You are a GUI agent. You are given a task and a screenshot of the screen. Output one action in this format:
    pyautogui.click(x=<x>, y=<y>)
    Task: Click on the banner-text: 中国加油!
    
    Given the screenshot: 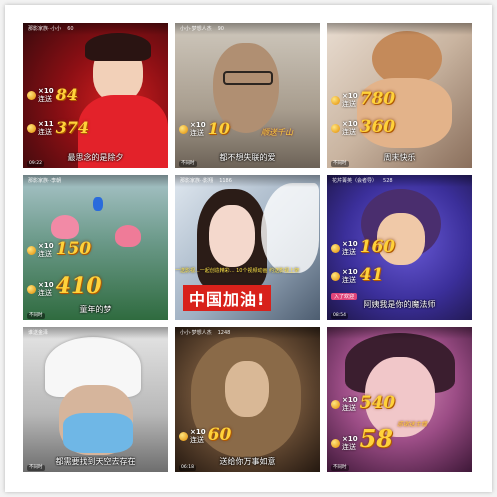 What is the action you would take?
    pyautogui.click(x=227, y=298)
    